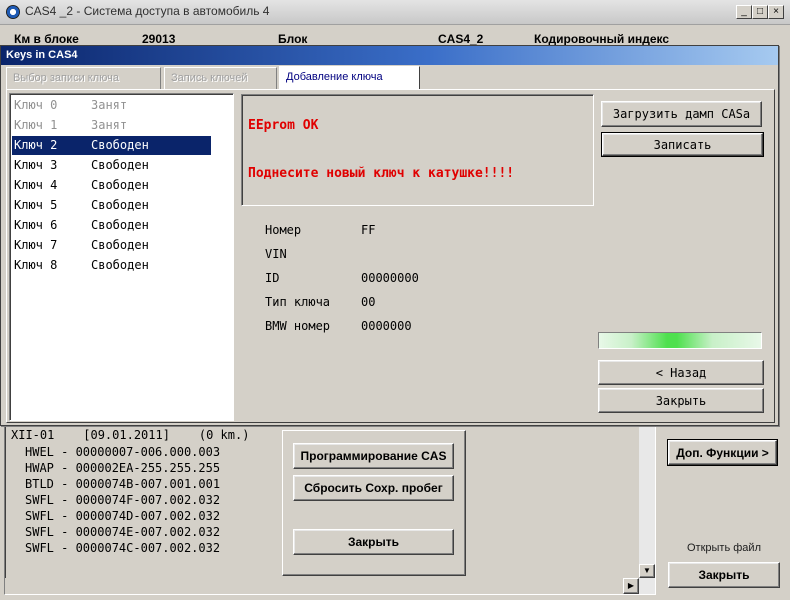  What do you see at coordinates (123, 500) in the screenshot?
I see `log-line: SWFL - 0000074F-007.002.032` at bounding box center [123, 500].